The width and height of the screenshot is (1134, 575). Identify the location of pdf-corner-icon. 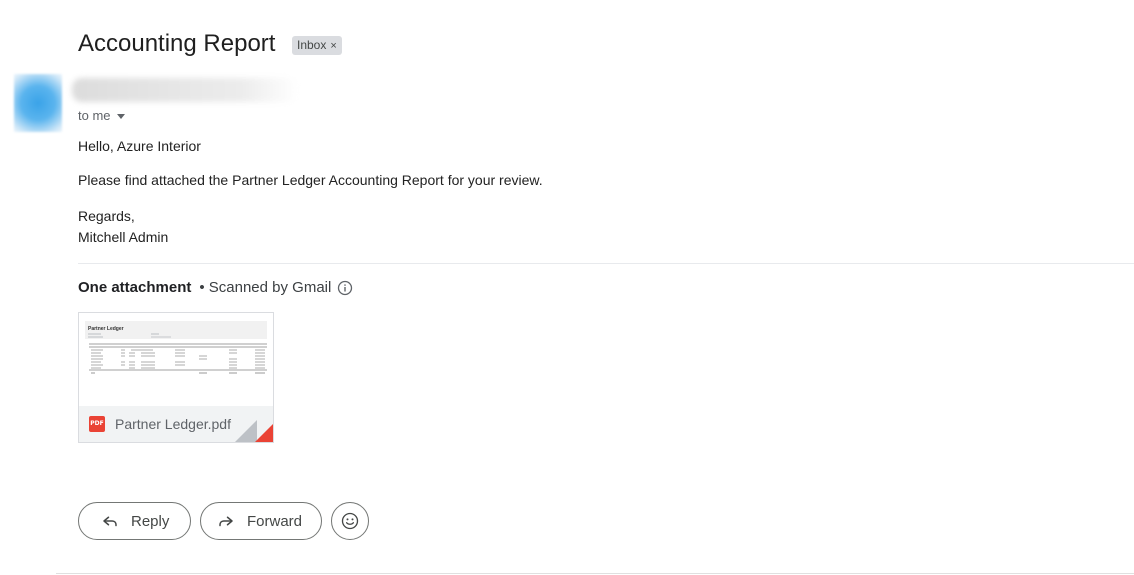
(264, 433).